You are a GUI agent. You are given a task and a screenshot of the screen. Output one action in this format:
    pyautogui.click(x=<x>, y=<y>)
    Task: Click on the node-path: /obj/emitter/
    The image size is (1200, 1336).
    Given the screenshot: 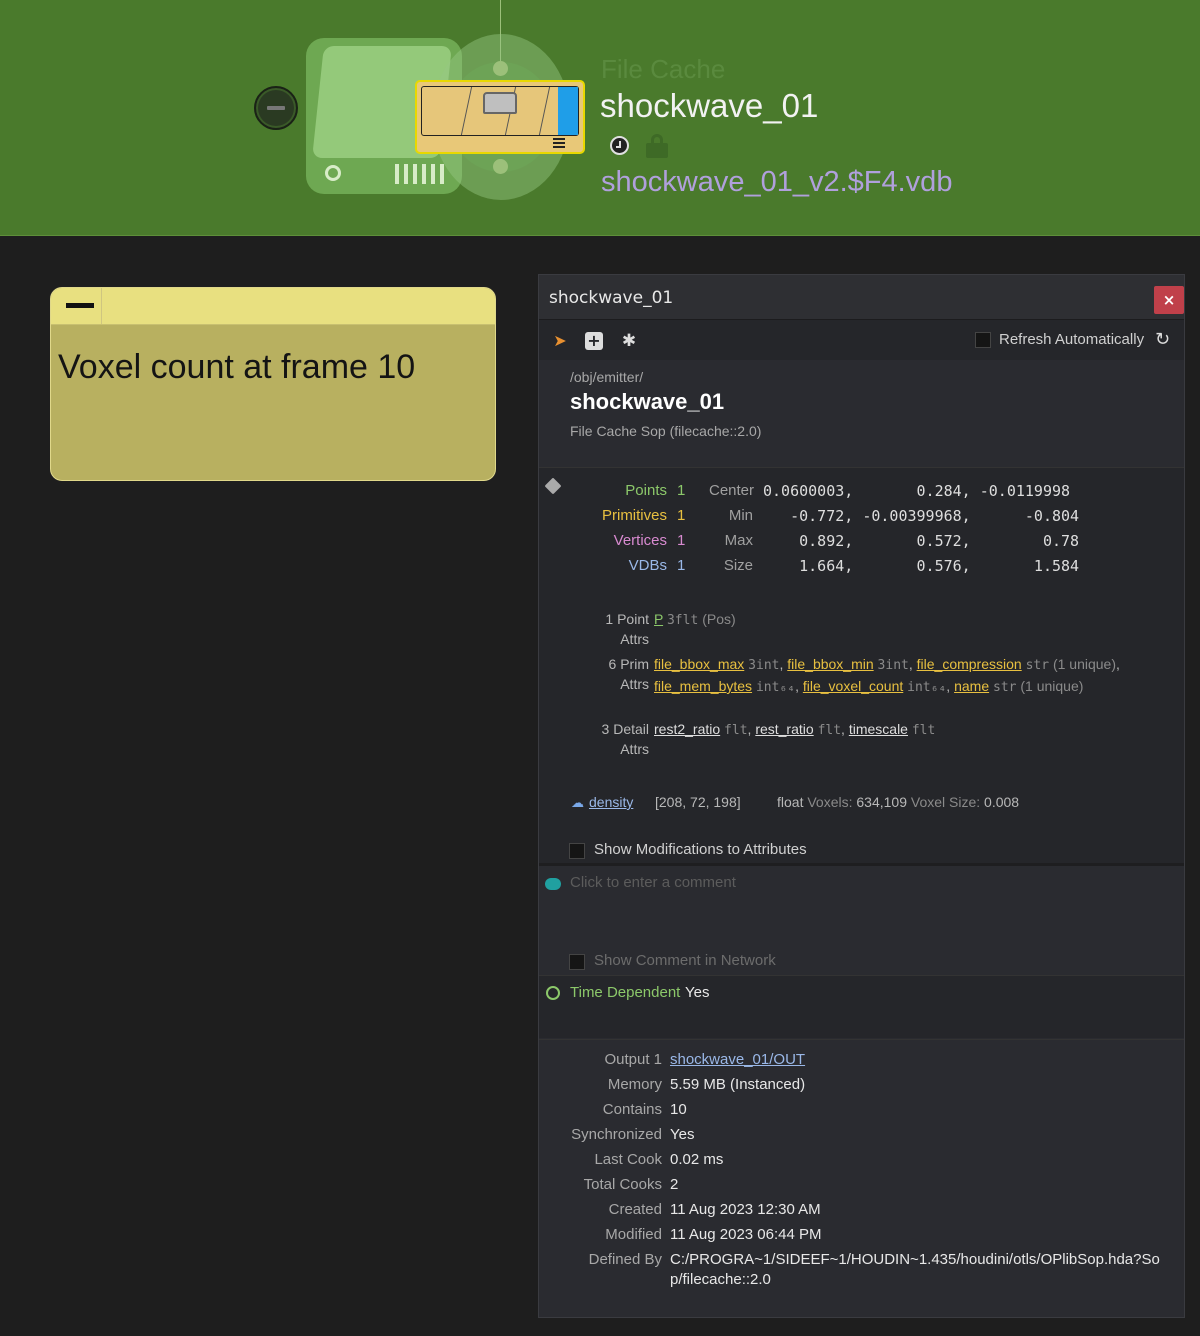 What is the action you would take?
    pyautogui.click(x=607, y=377)
    